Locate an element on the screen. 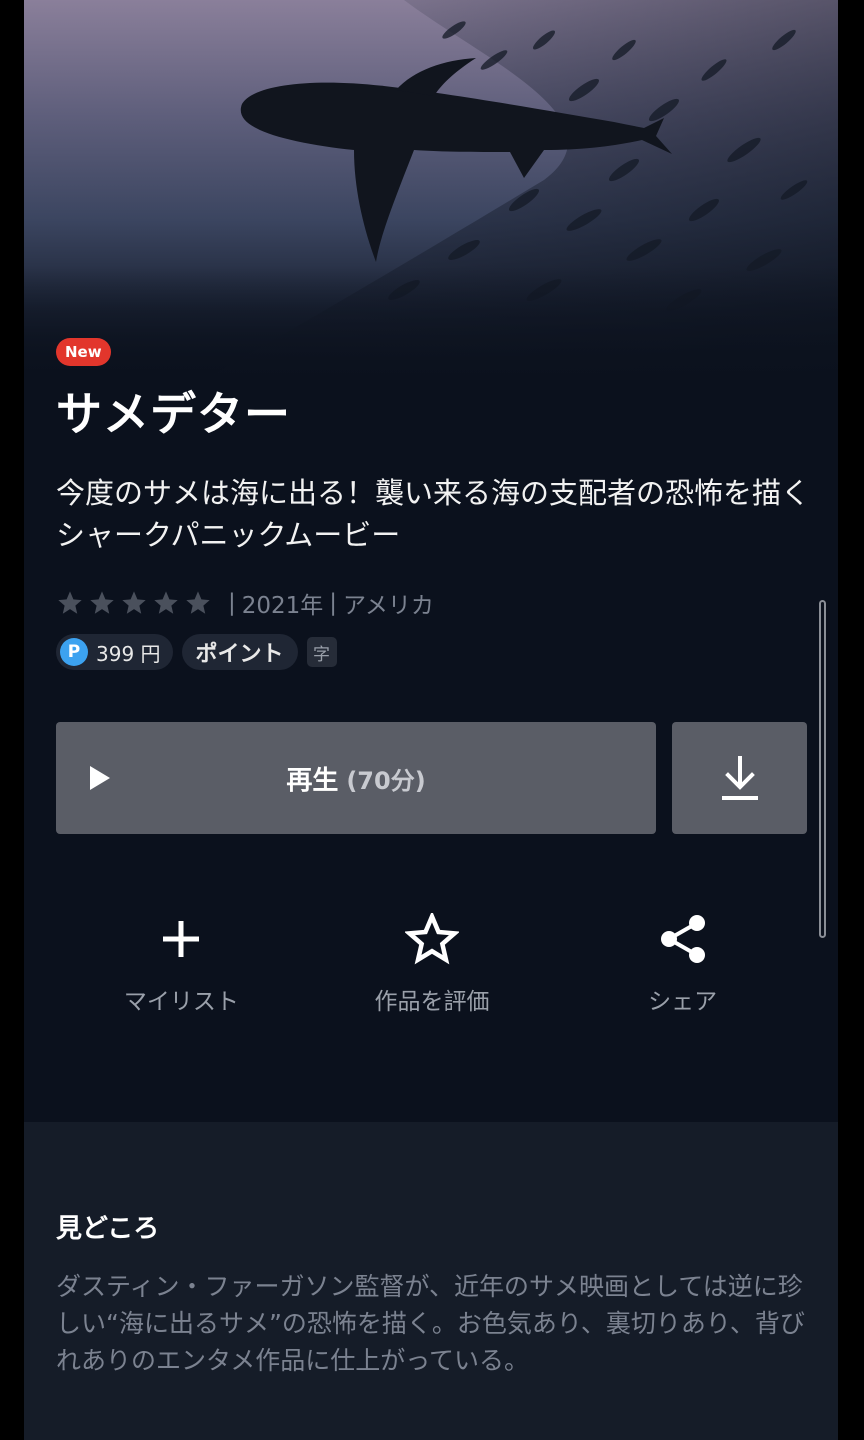  price-chip: P 399 円 is located at coordinates (114, 652).